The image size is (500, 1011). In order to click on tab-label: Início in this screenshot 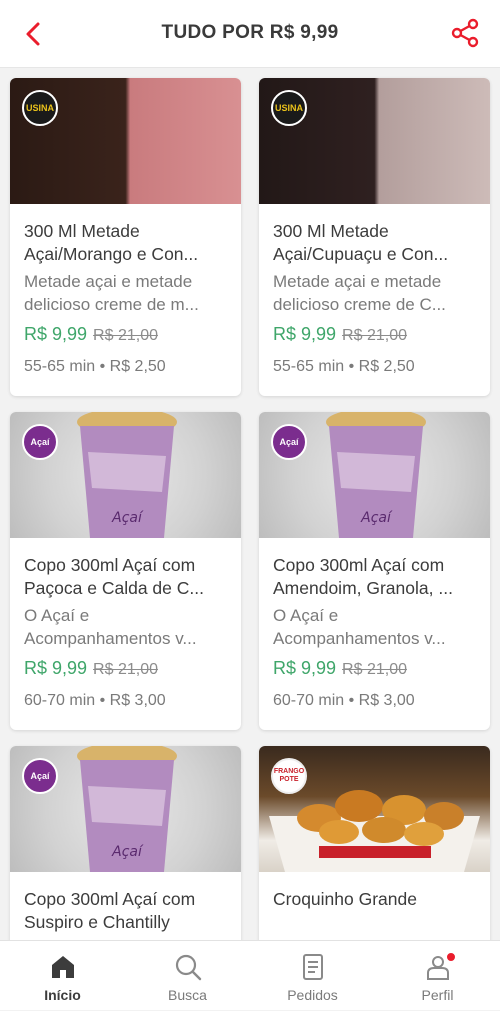, I will do `click(62, 995)`.